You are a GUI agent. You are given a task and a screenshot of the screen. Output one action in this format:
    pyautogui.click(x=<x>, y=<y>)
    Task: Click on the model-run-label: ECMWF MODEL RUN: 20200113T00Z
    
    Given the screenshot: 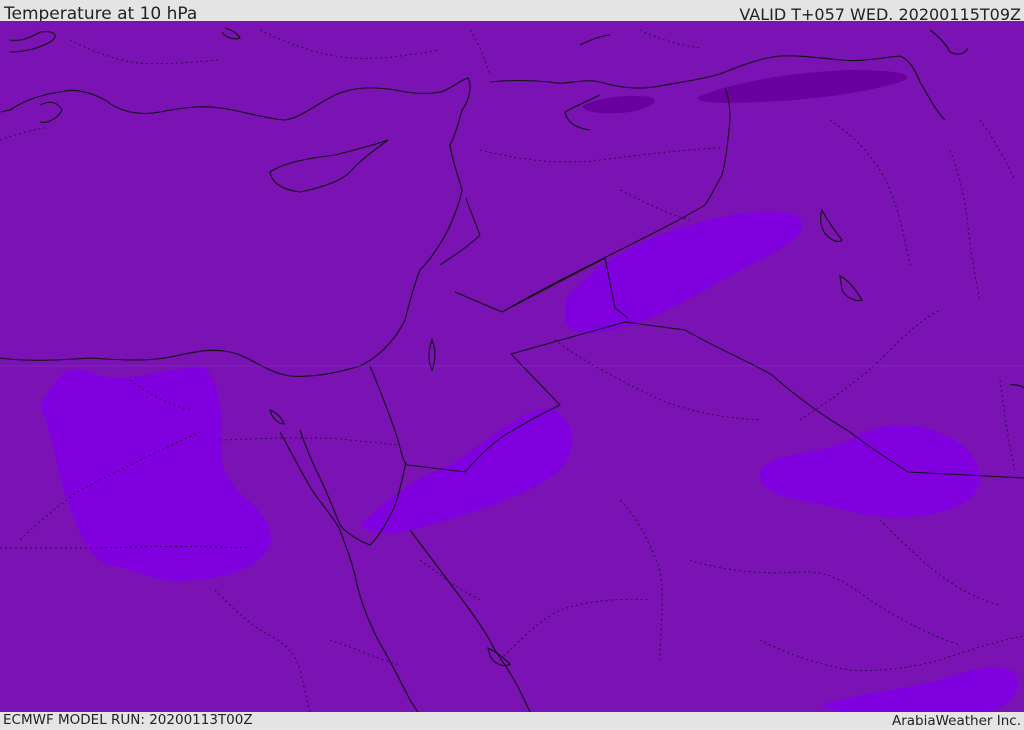 What is the action you would take?
    pyautogui.click(x=128, y=720)
    